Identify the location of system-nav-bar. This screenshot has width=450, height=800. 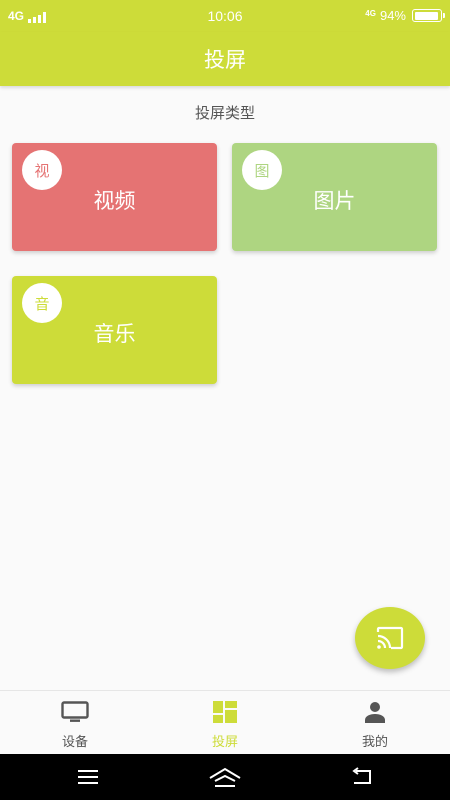
(225, 777).